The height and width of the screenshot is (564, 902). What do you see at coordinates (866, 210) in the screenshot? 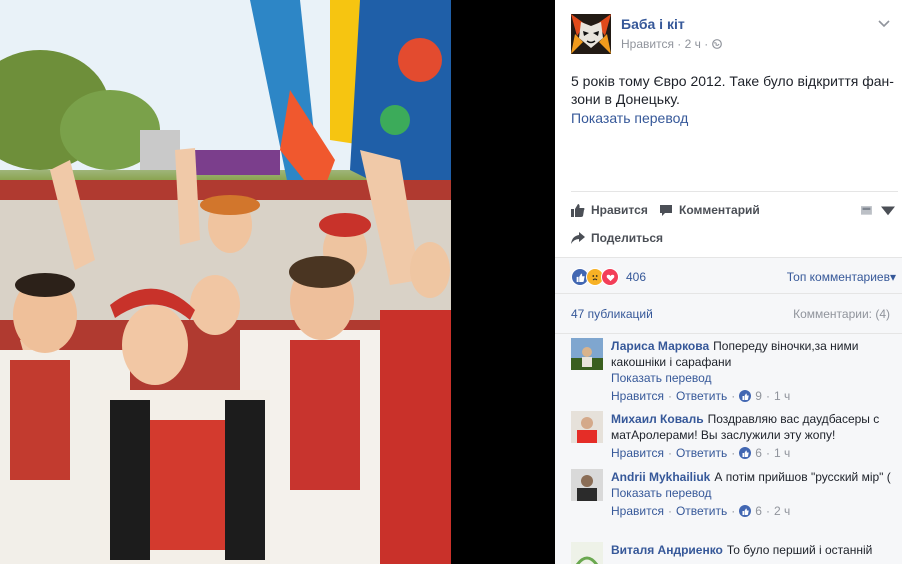
I see `page-flag-icon` at bounding box center [866, 210].